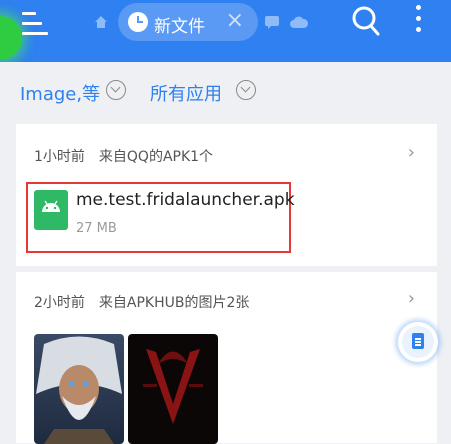 The height and width of the screenshot is (444, 451). I want to click on cloud-icon, so click(299, 23).